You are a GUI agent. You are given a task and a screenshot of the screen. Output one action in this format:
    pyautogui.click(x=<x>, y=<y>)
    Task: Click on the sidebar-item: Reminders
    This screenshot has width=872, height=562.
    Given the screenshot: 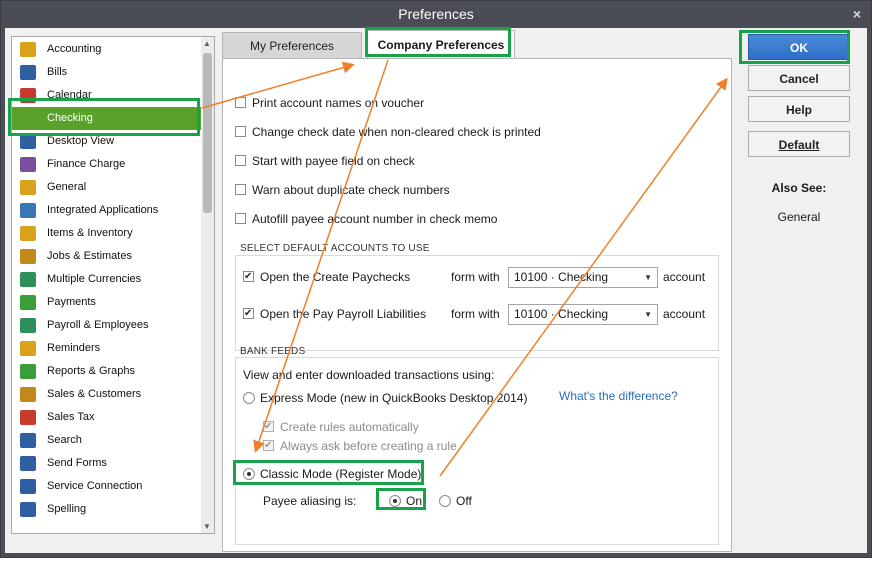 What is the action you would take?
    pyautogui.click(x=107, y=348)
    